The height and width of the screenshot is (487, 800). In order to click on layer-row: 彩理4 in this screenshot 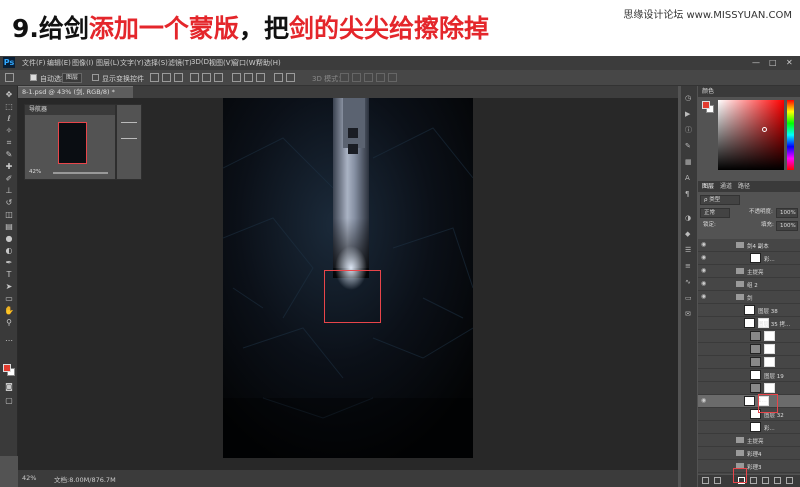, I will do `click(749, 453)`.